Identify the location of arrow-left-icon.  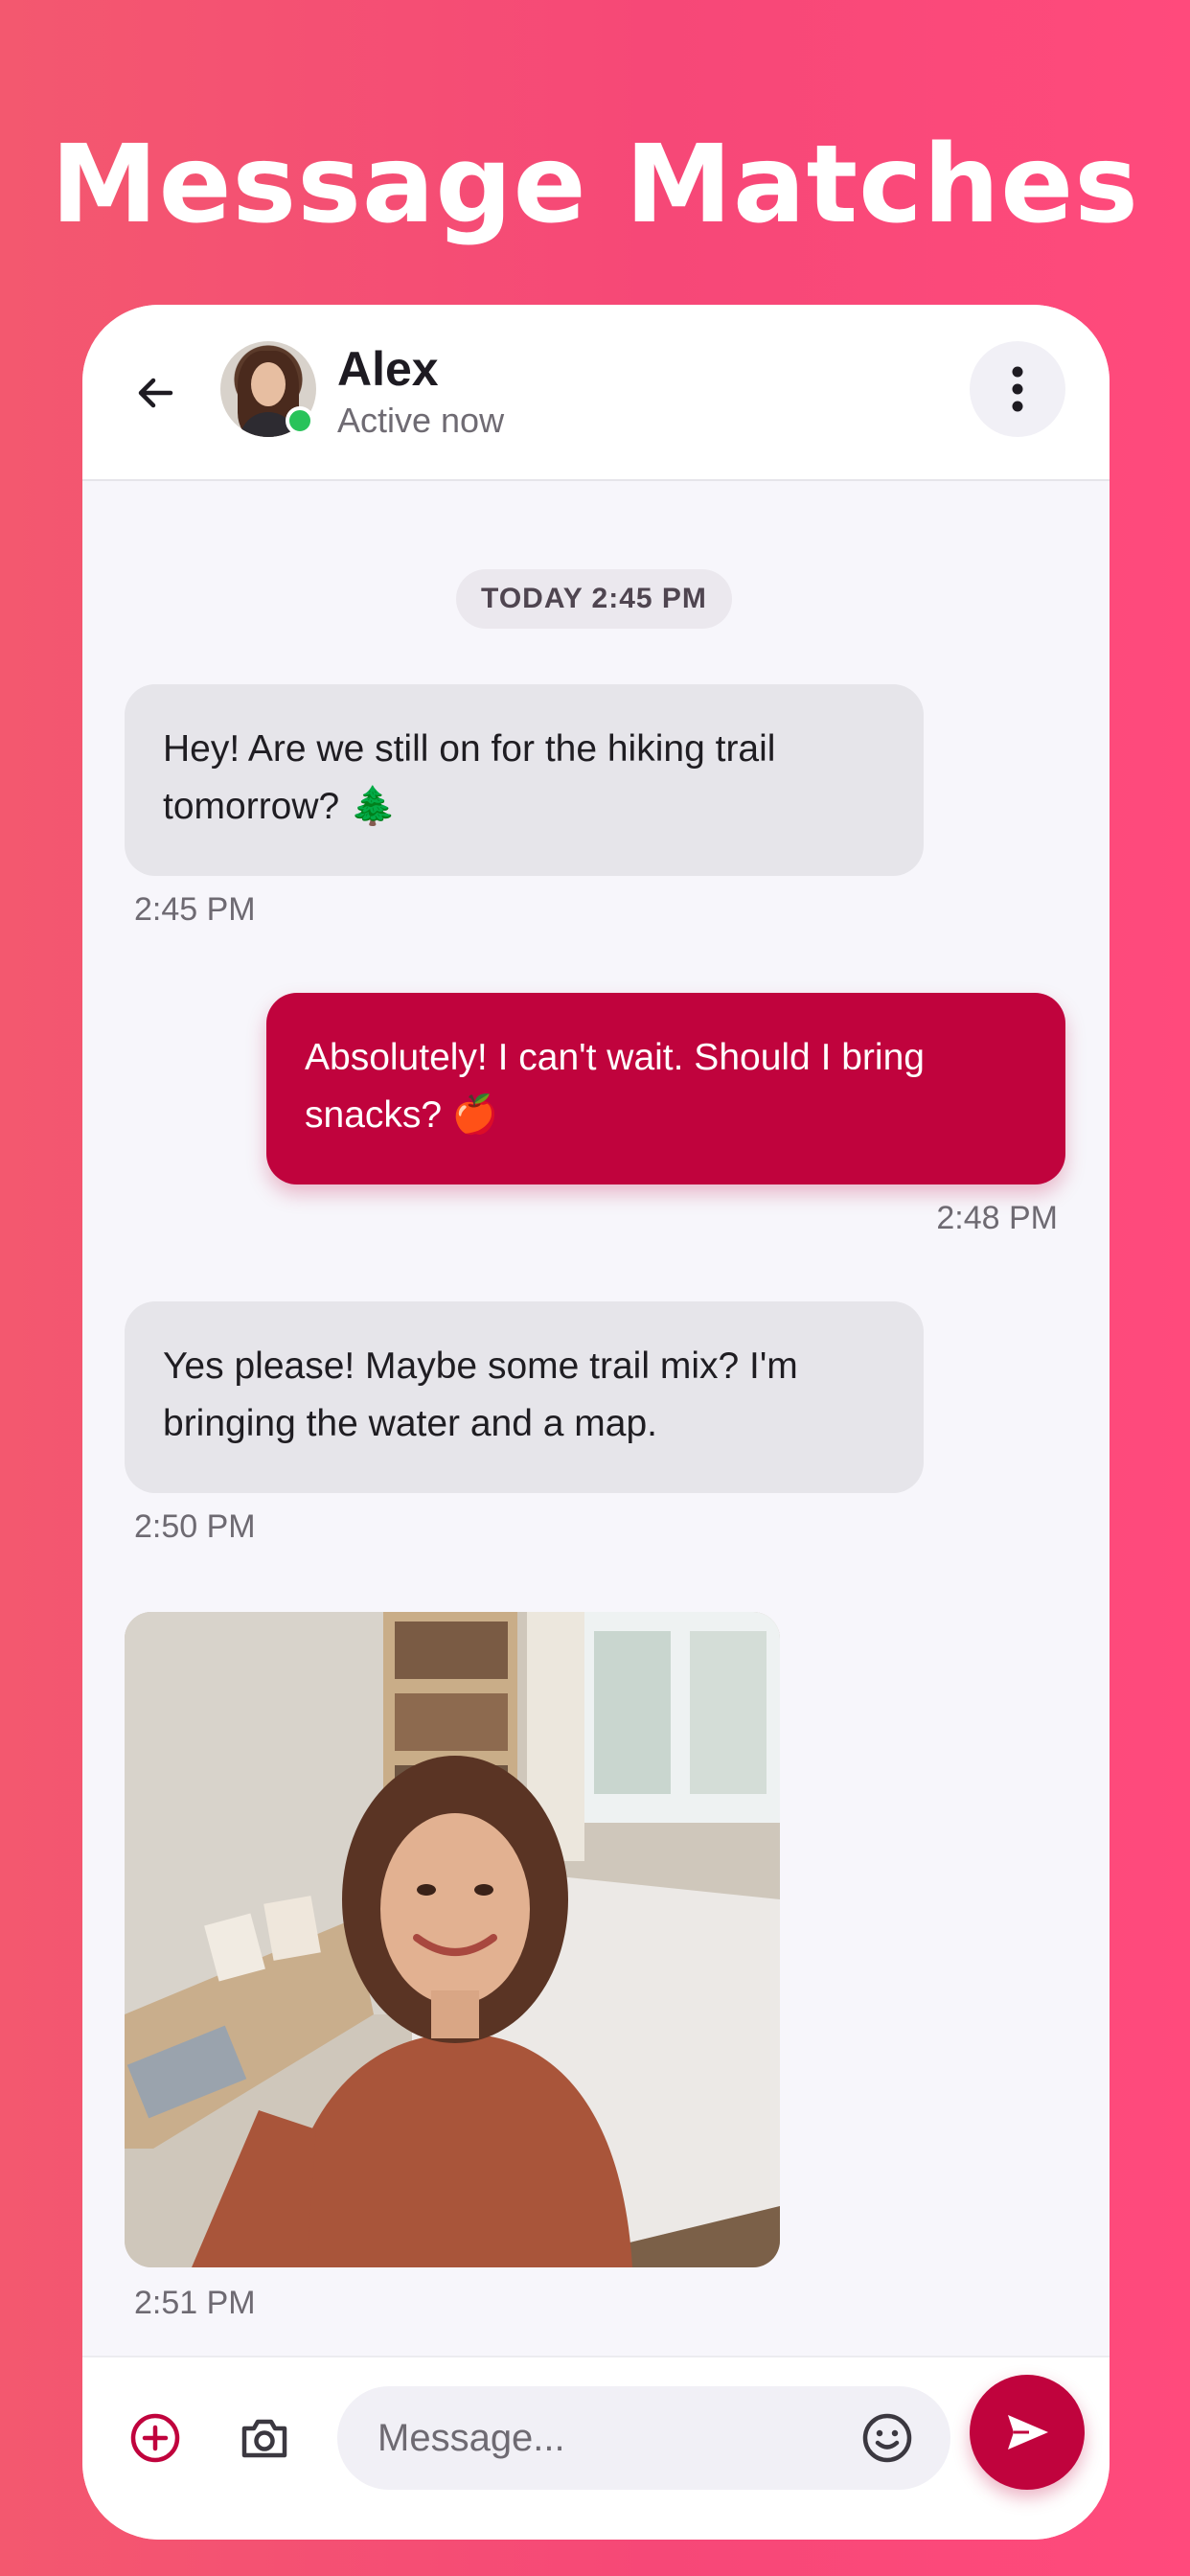
(155, 393).